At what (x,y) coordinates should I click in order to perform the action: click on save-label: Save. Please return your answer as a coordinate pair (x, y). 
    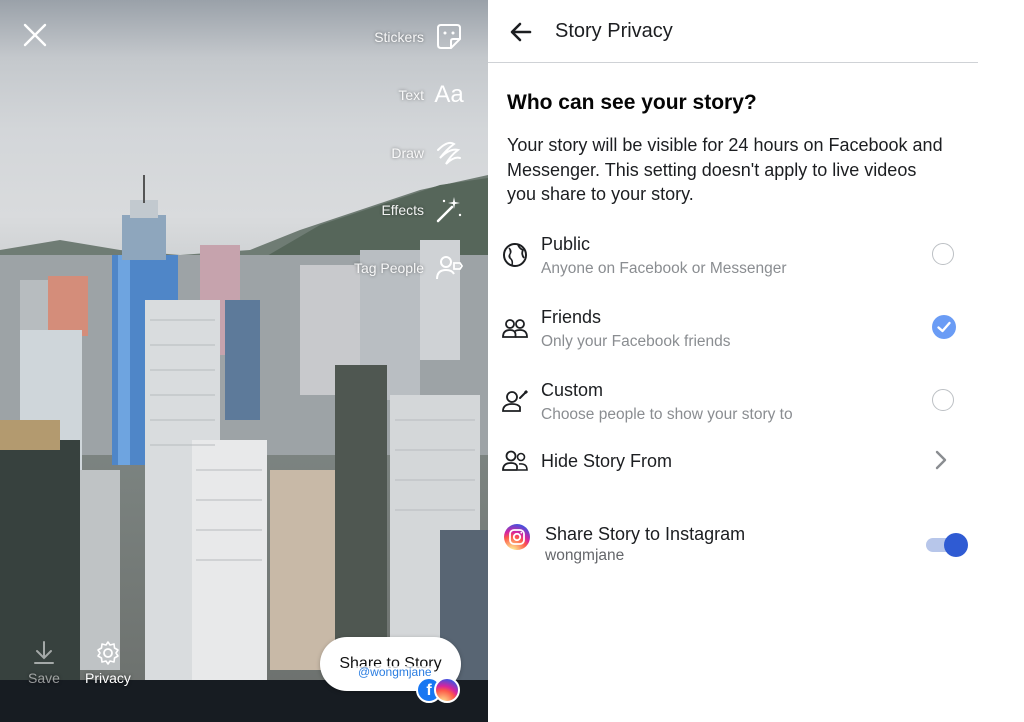
    Looking at the image, I should click on (44, 678).